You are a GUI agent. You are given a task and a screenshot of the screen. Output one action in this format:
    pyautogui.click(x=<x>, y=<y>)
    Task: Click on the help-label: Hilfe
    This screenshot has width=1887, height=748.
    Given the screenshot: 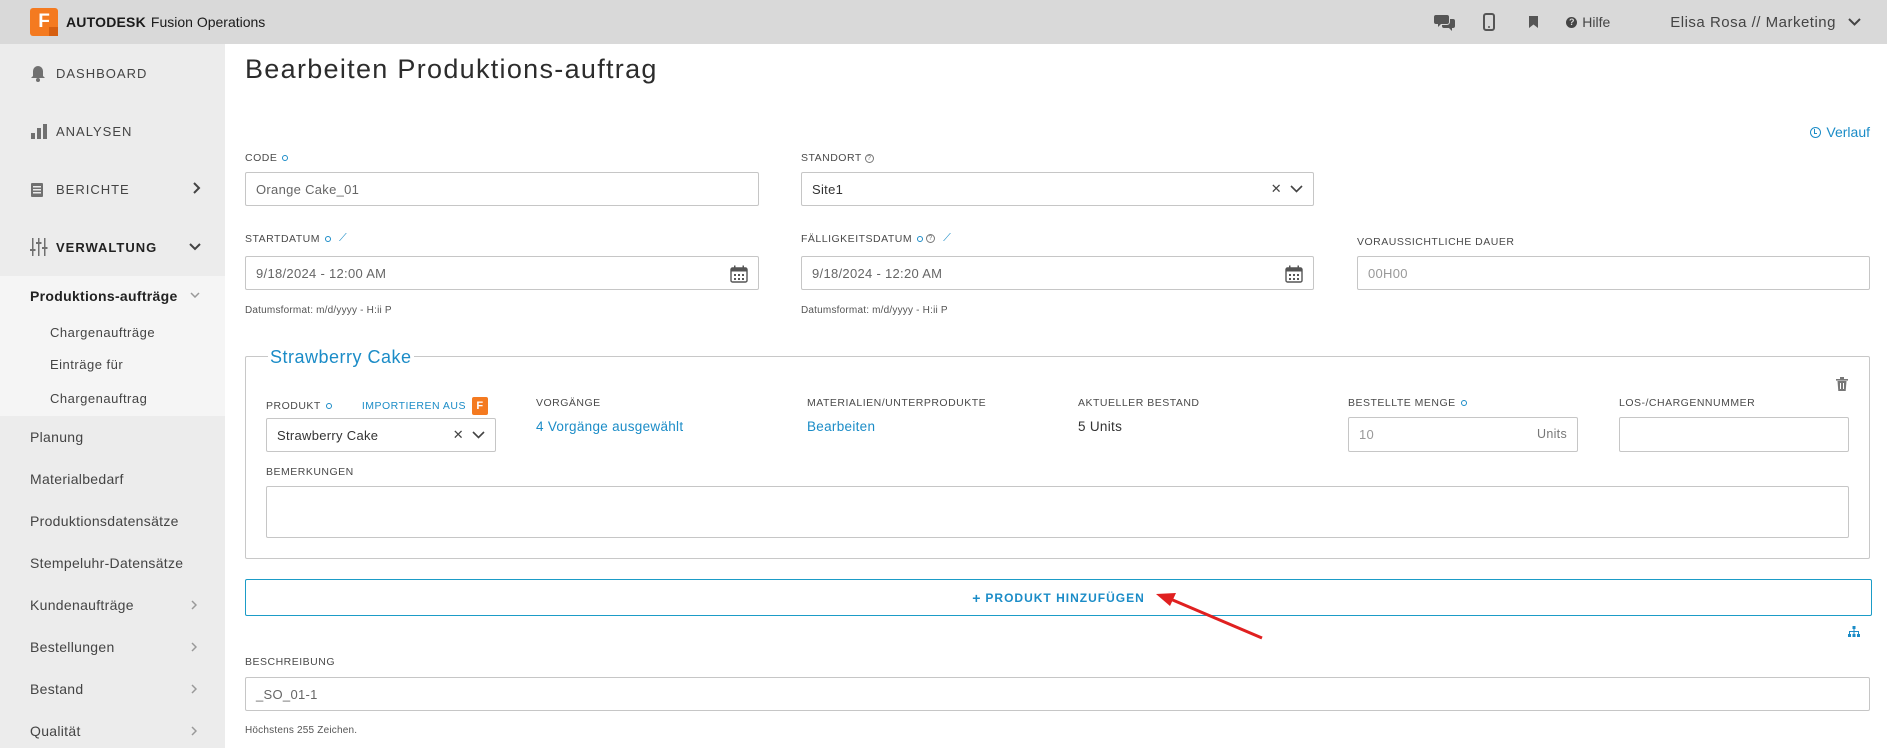 What is the action you would take?
    pyautogui.click(x=1596, y=22)
    